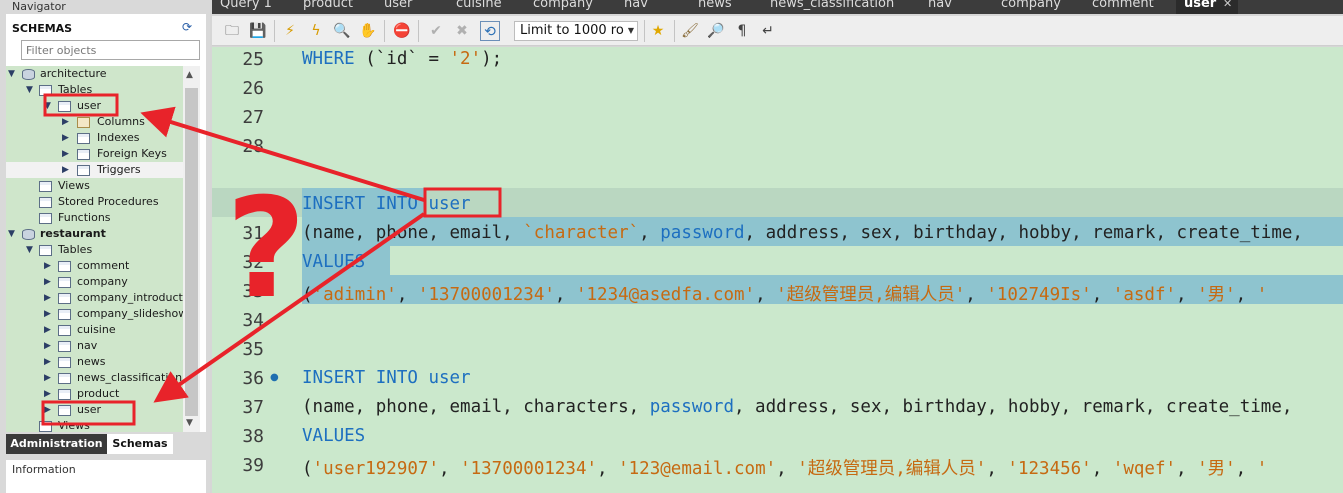 This screenshot has width=1343, height=493. Describe the element at coordinates (490, 31) in the screenshot. I see `autocommit-toggle-icon: ⟲` at that location.